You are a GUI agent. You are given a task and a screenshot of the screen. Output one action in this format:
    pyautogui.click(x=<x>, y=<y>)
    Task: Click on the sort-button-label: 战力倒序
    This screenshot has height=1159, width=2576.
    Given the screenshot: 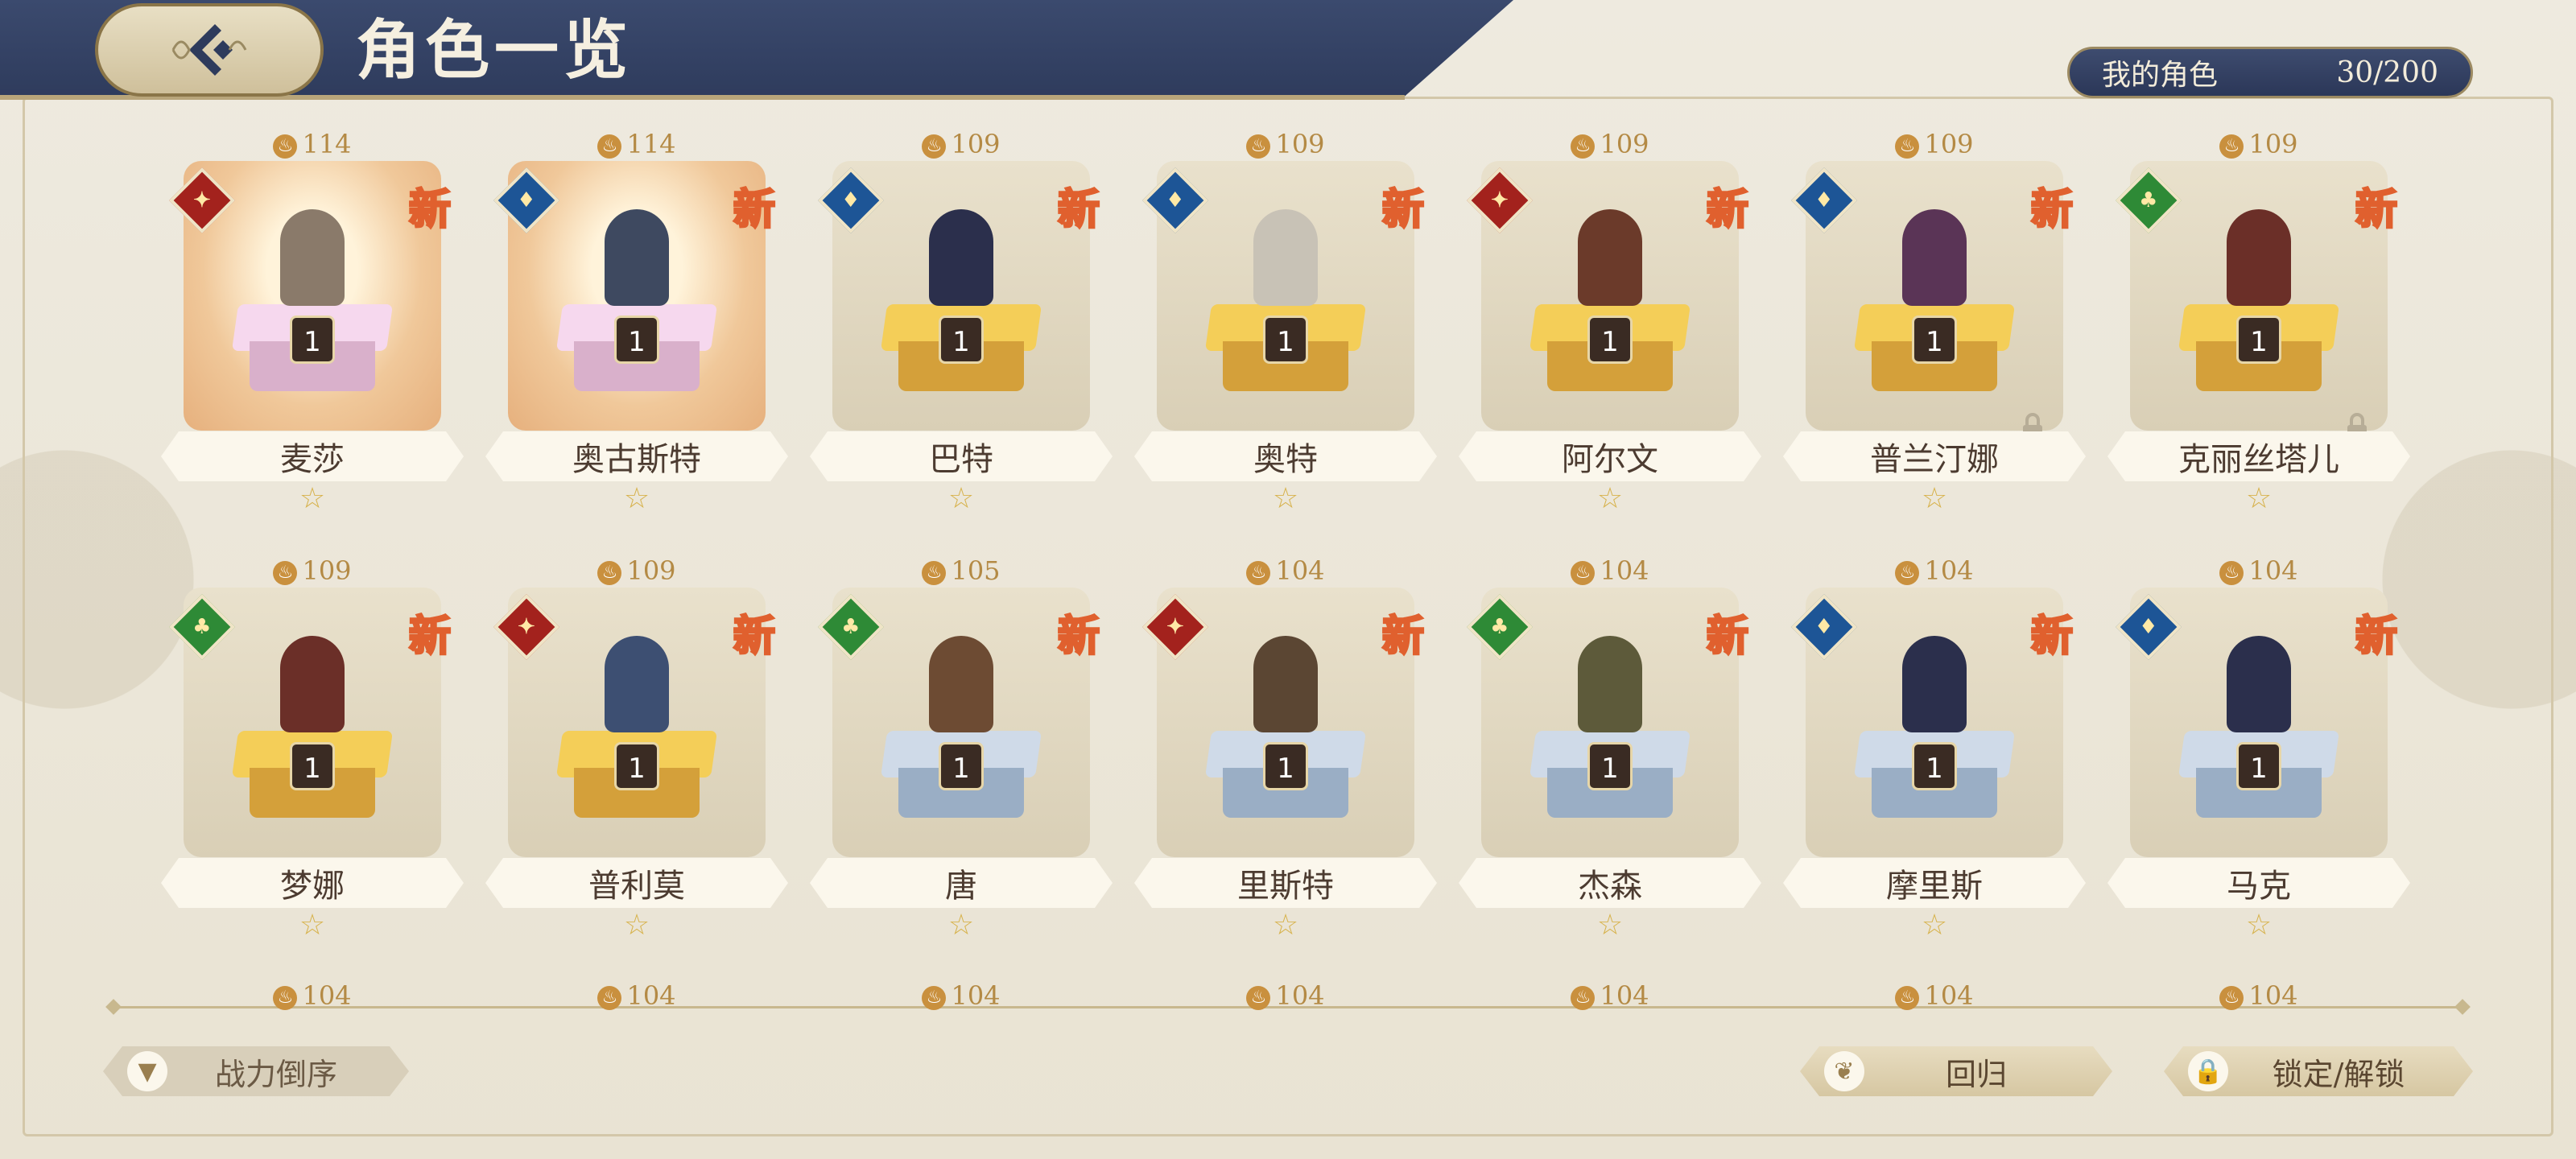 What is the action you would take?
    pyautogui.click(x=275, y=1074)
    